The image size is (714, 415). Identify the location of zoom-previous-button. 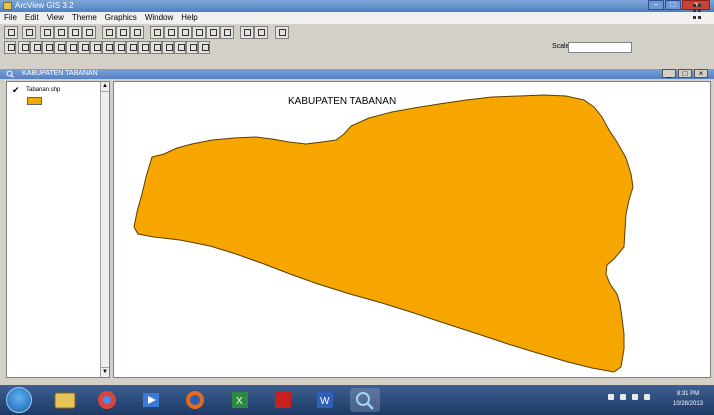
(227, 32).